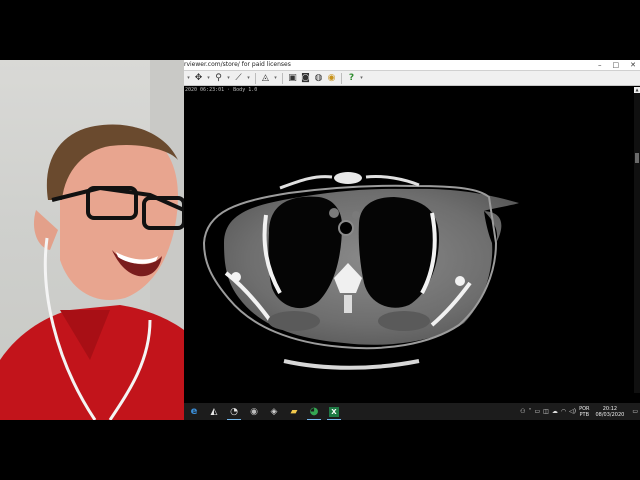 This screenshot has height=480, width=640. I want to click on measure-icon: ⟋, so click(238, 78).